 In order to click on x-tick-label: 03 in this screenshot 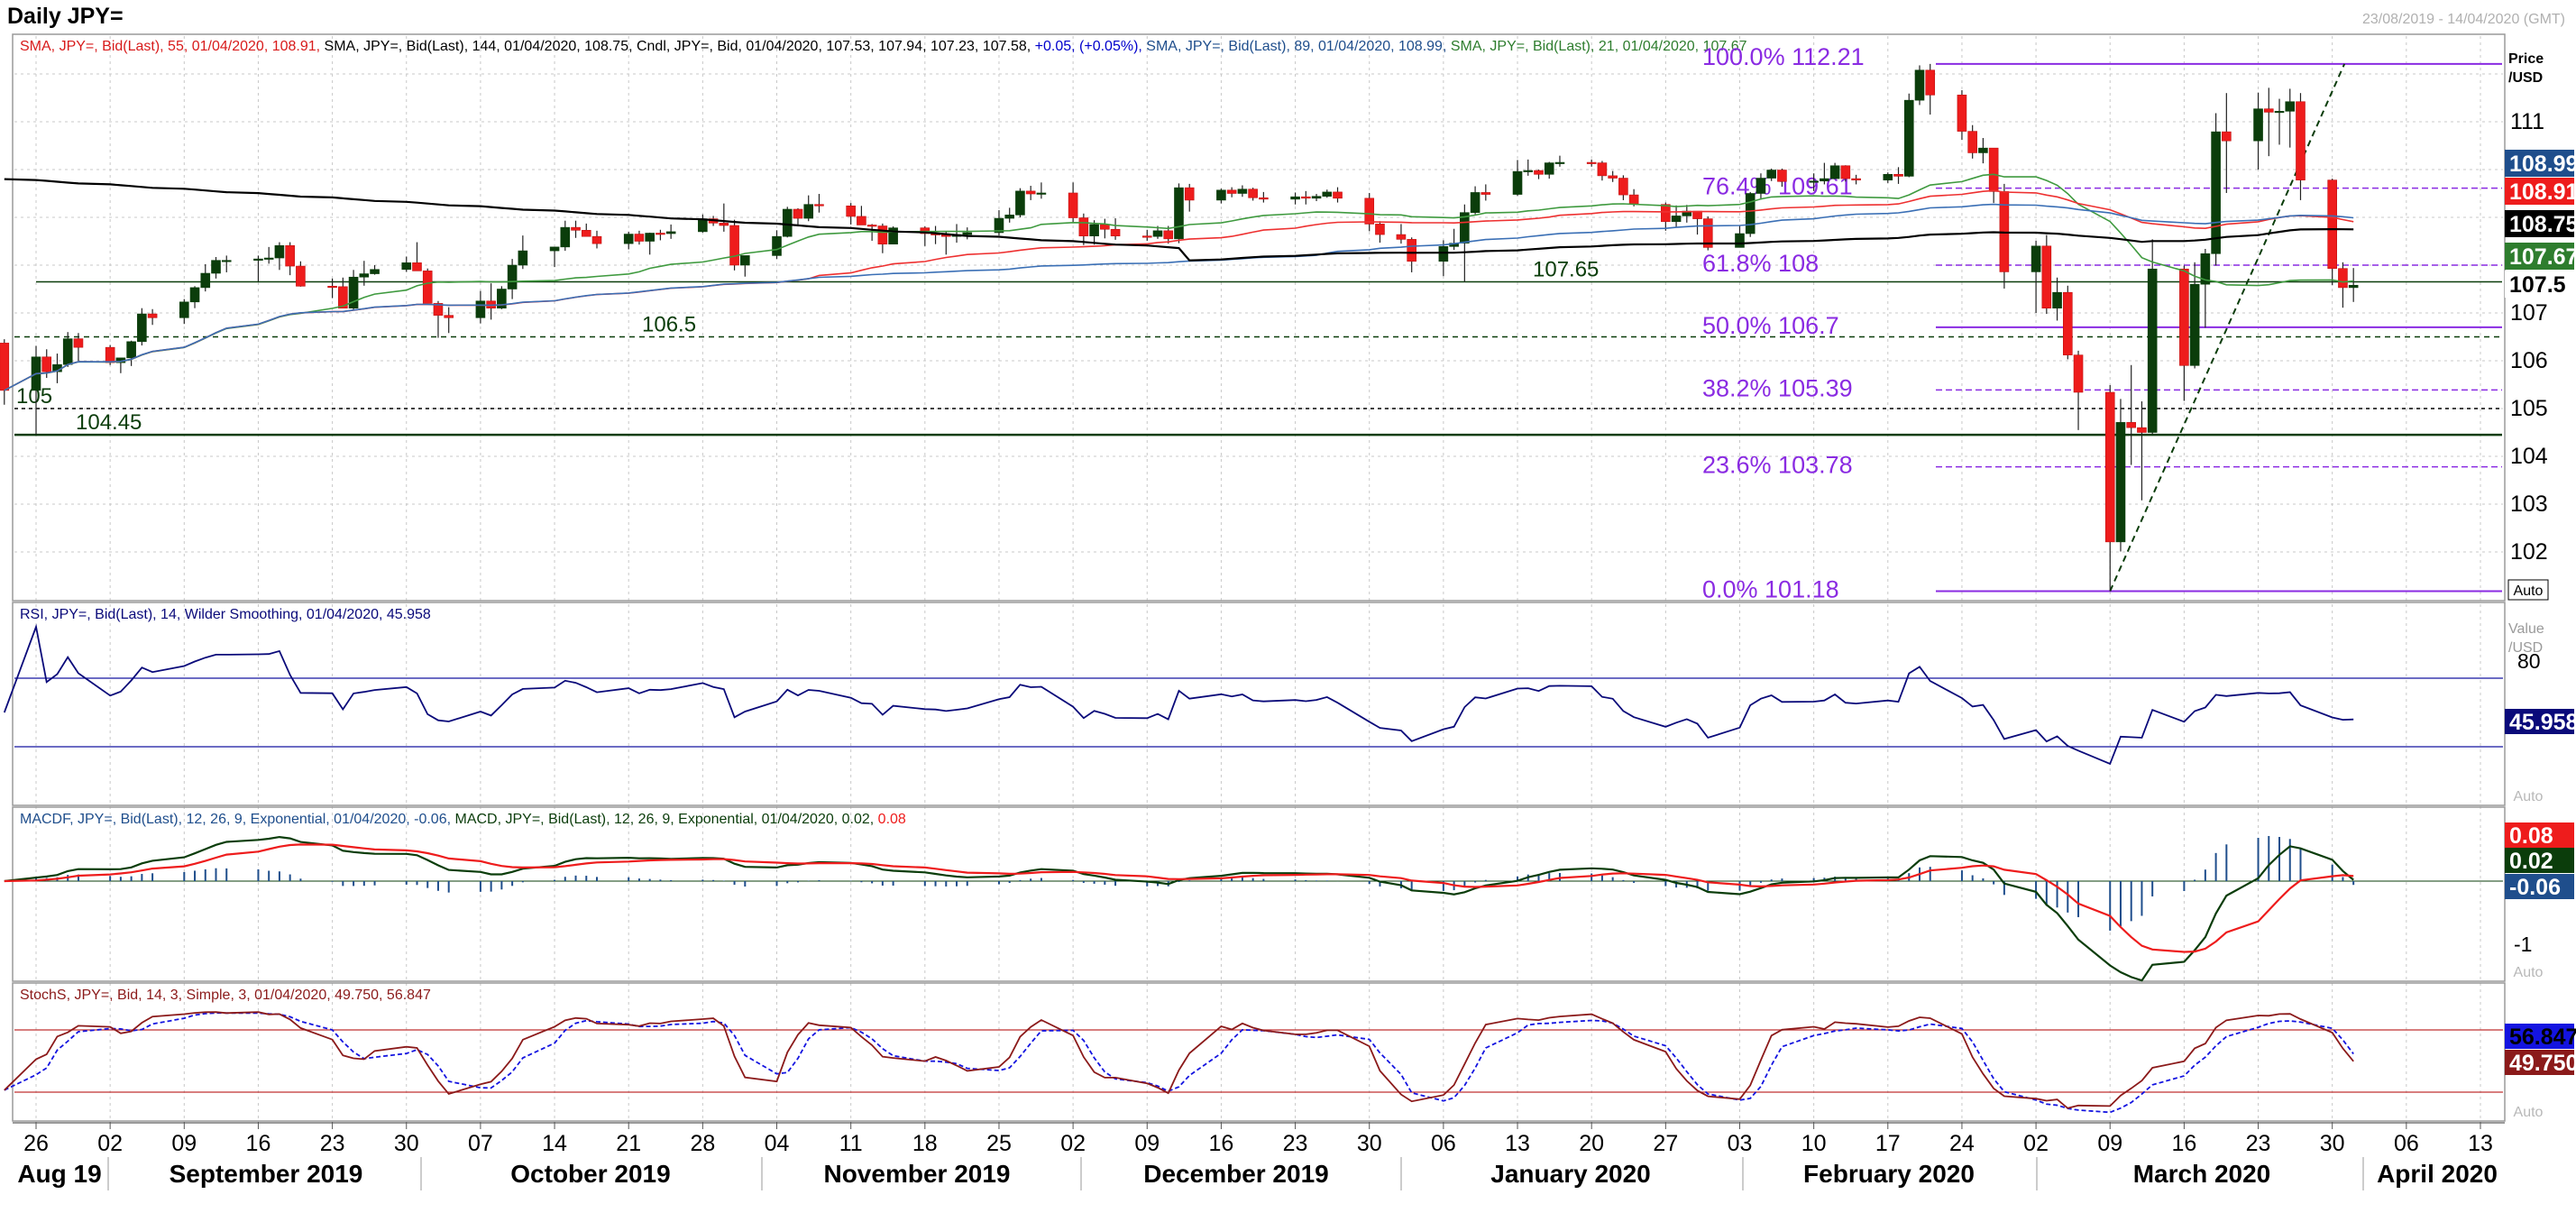, I will do `click(1740, 1143)`.